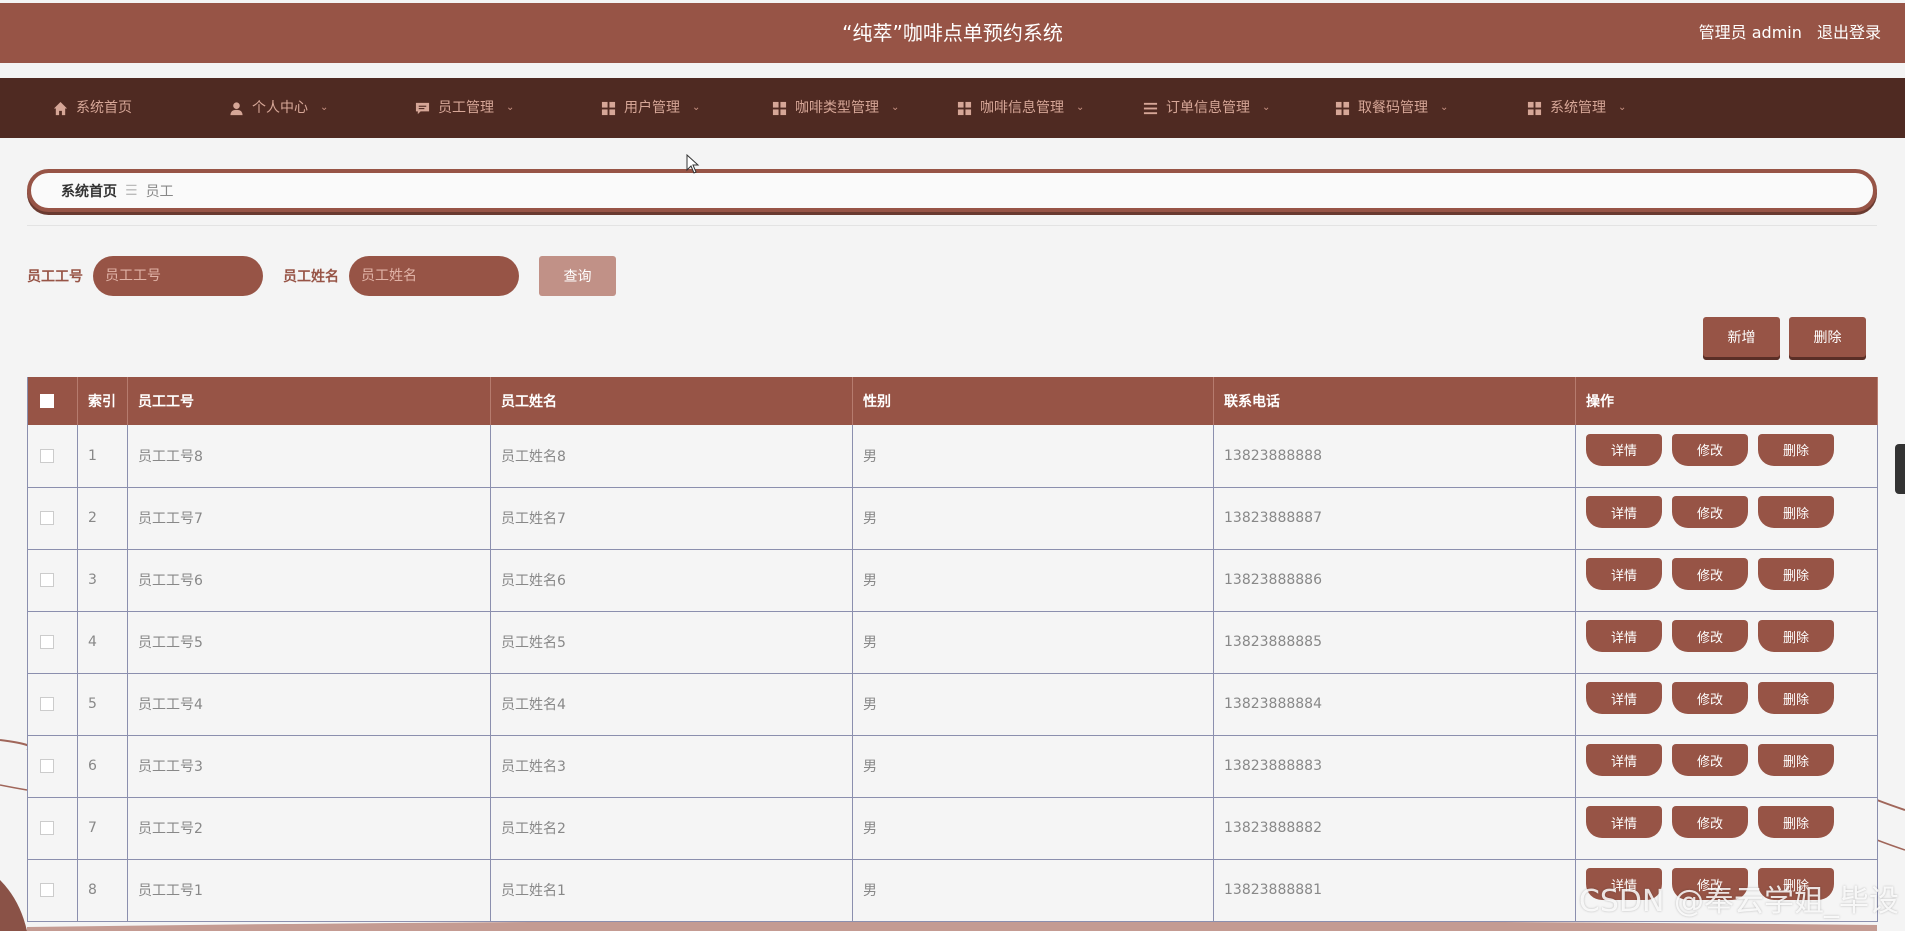 Image resolution: width=1905 pixels, height=931 pixels. I want to click on table-row: 5 员工工号4 员工姓名4 男 13823888884 详情 修改 删除, so click(952, 704).